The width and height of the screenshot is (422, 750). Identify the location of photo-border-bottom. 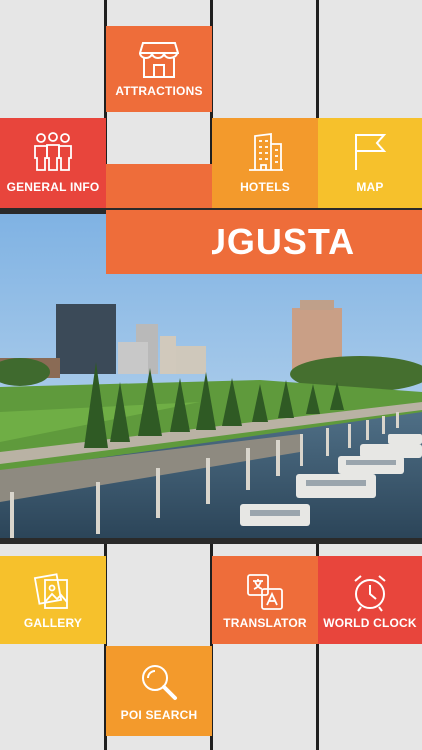
(211, 541).